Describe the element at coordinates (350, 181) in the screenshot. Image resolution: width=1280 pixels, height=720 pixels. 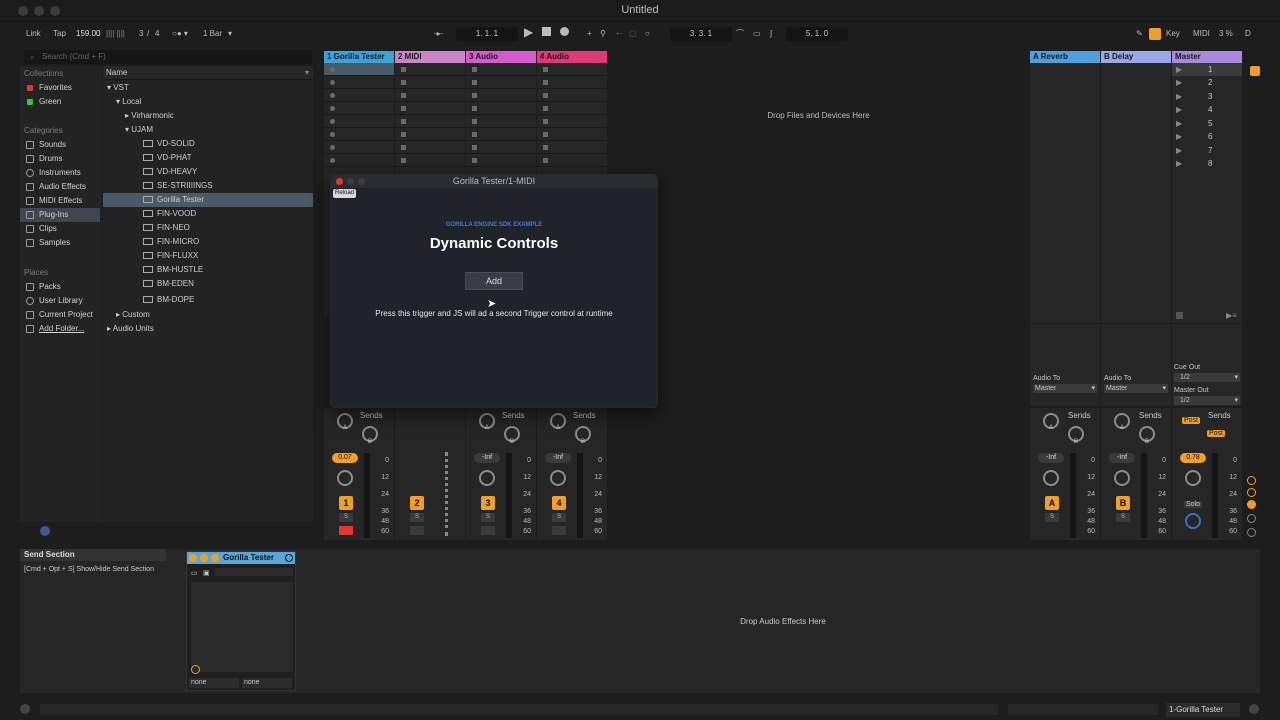
I see `minimize-icon` at that location.